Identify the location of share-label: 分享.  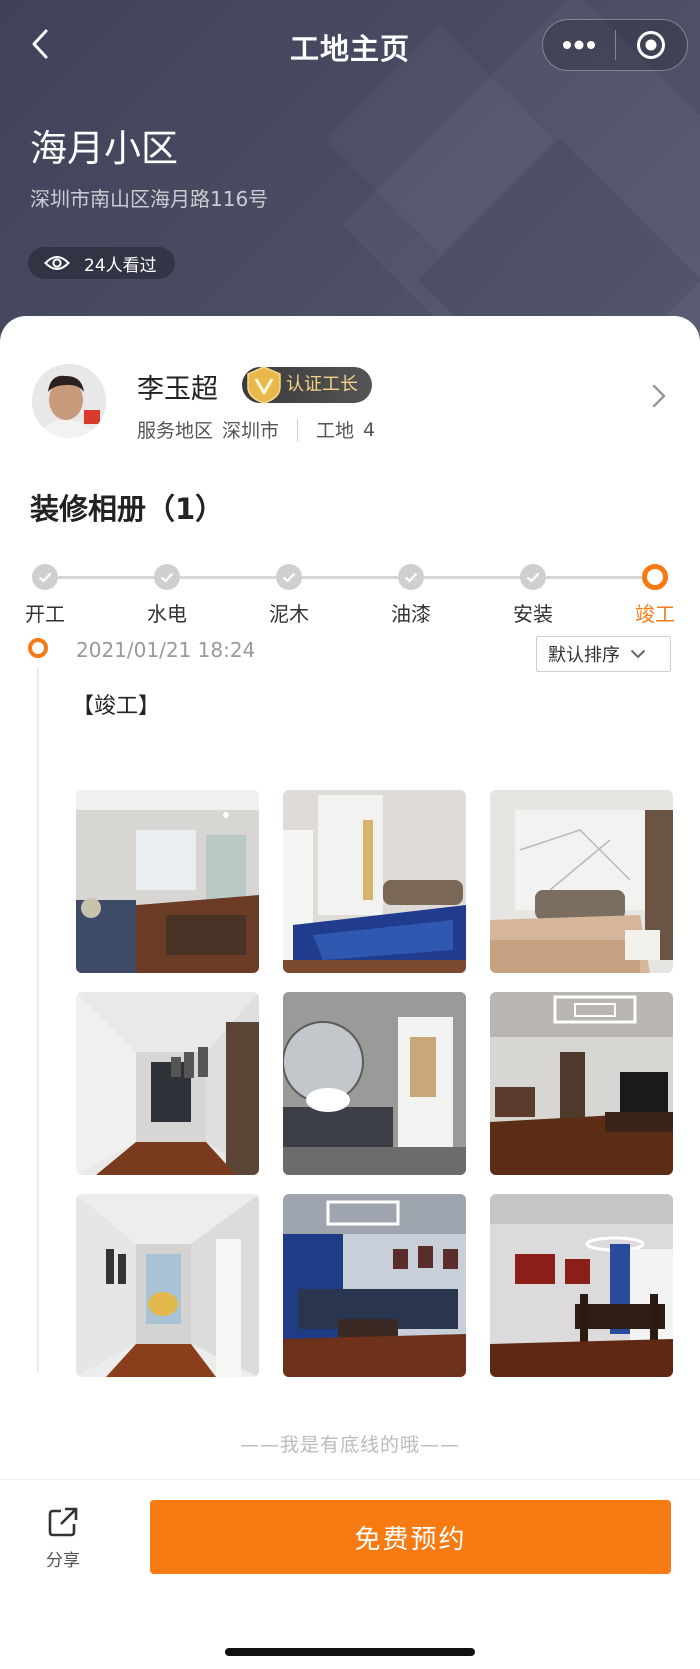
(63, 1561).